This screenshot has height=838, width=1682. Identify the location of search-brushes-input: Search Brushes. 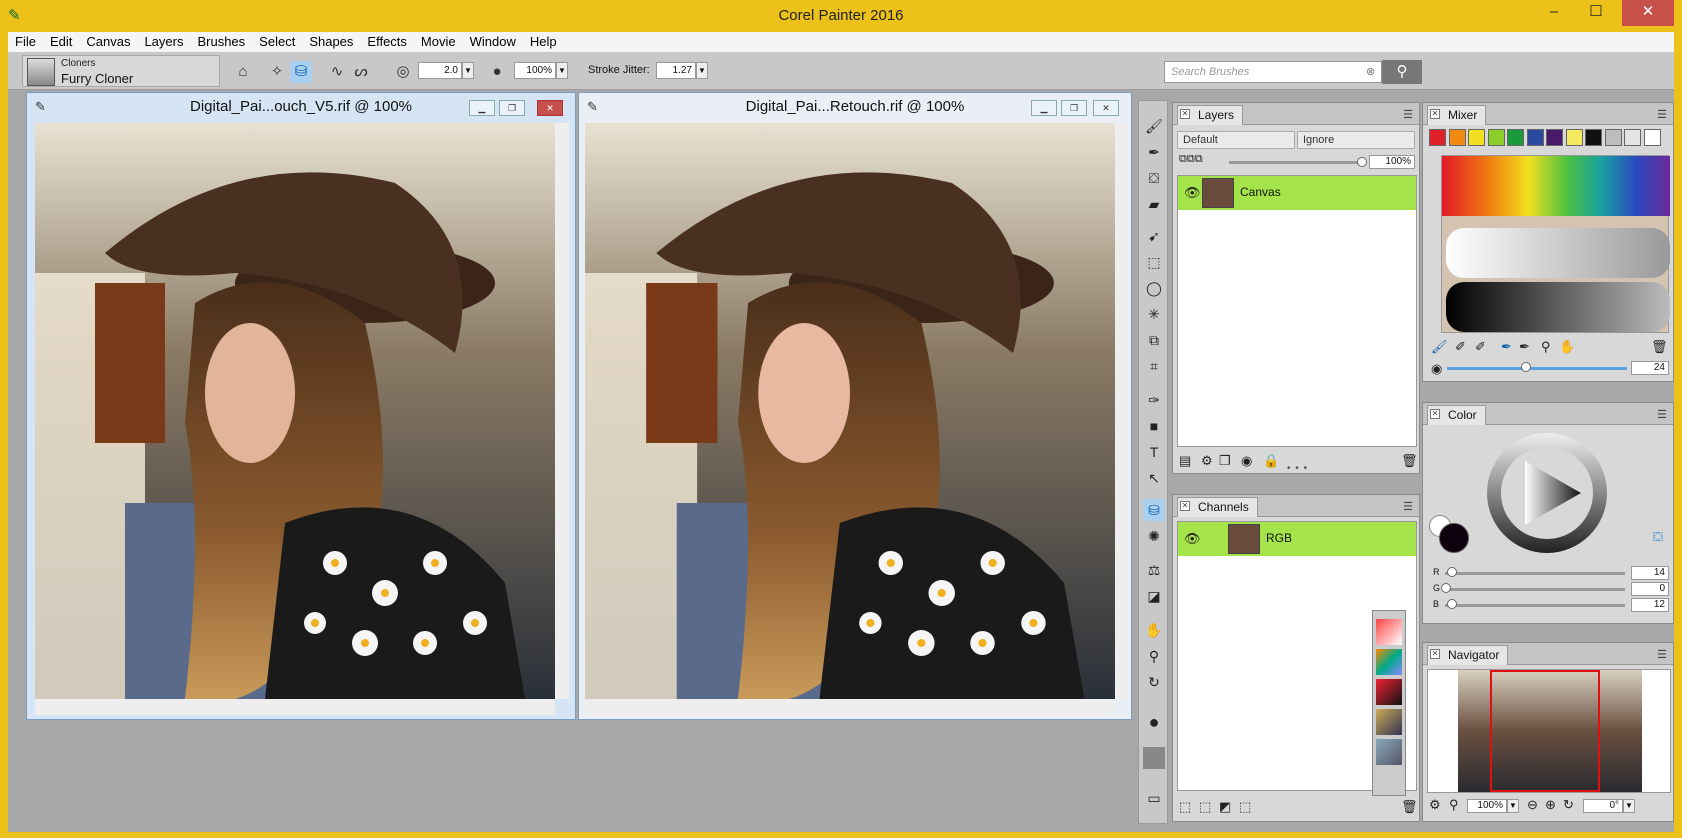
(1273, 72).